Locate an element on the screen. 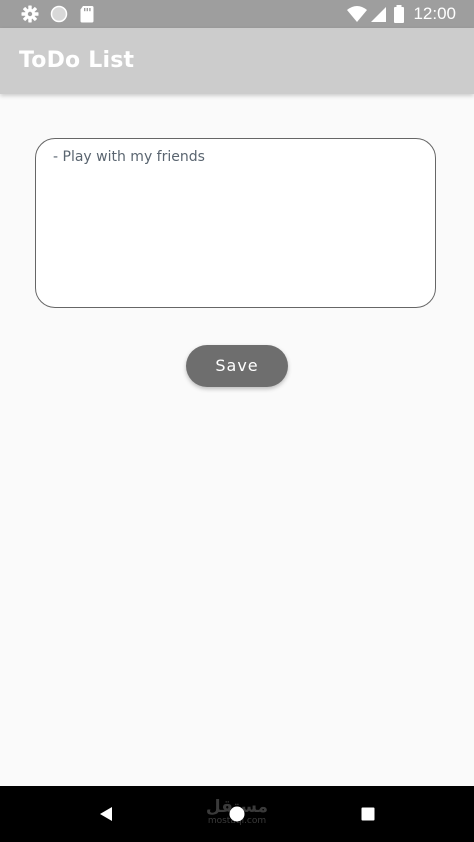  back-icon is located at coordinates (106, 814).